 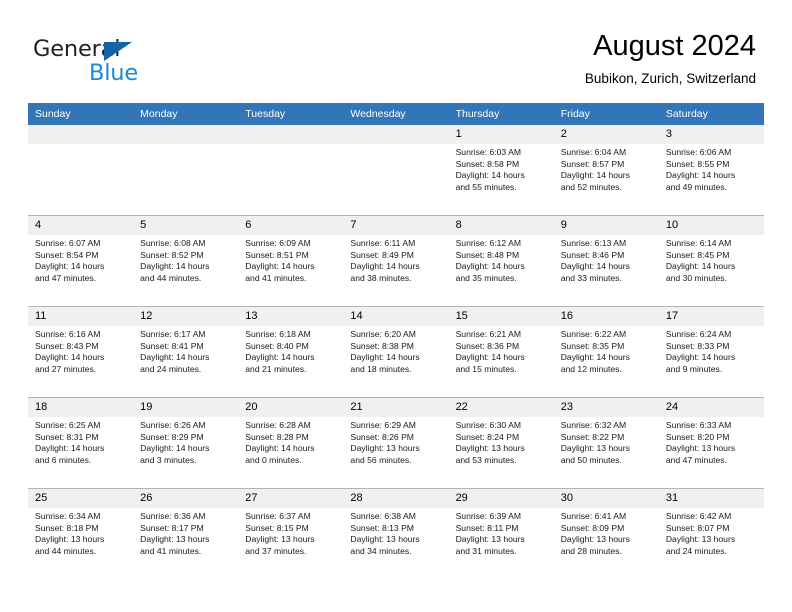 What do you see at coordinates (698, 334) in the screenshot?
I see `sunrise-time: Sunrise: 6:24 AM` at bounding box center [698, 334].